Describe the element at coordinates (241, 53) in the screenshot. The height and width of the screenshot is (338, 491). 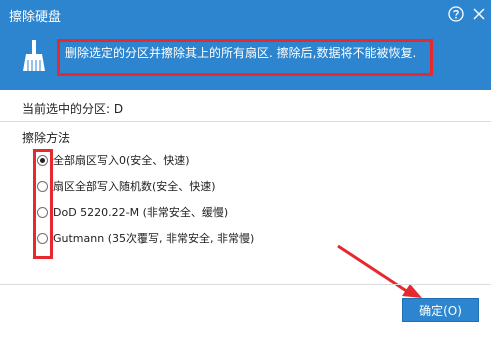
I see `banner-message: 删除选定的分区并擦除其上的所有扇区. 擦除后,数据将不能被恢复.` at that location.